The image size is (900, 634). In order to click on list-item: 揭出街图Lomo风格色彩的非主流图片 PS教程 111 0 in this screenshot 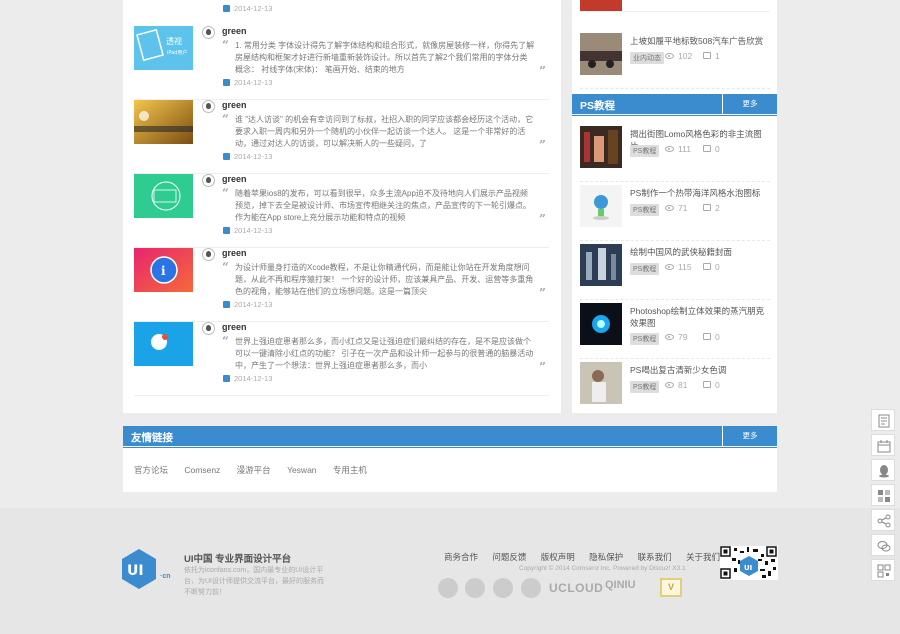, I will do `click(675, 154)`.